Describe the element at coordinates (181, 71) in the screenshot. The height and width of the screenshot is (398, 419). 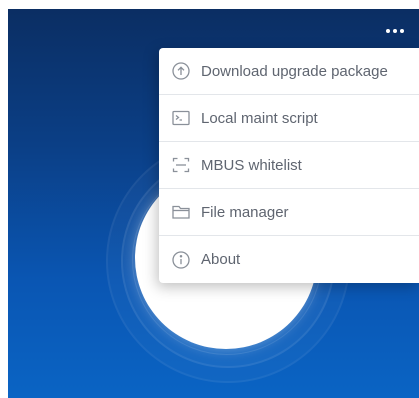
I see `upload-circle-icon` at that location.